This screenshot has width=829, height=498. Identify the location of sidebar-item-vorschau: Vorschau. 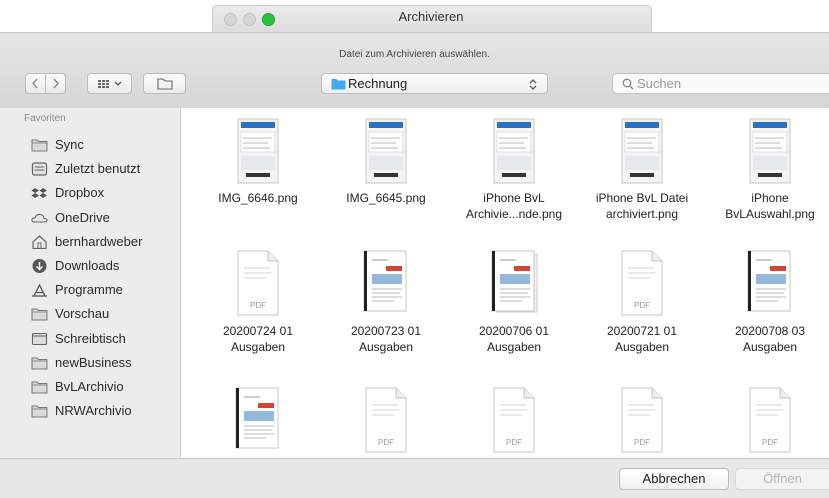
(105, 315).